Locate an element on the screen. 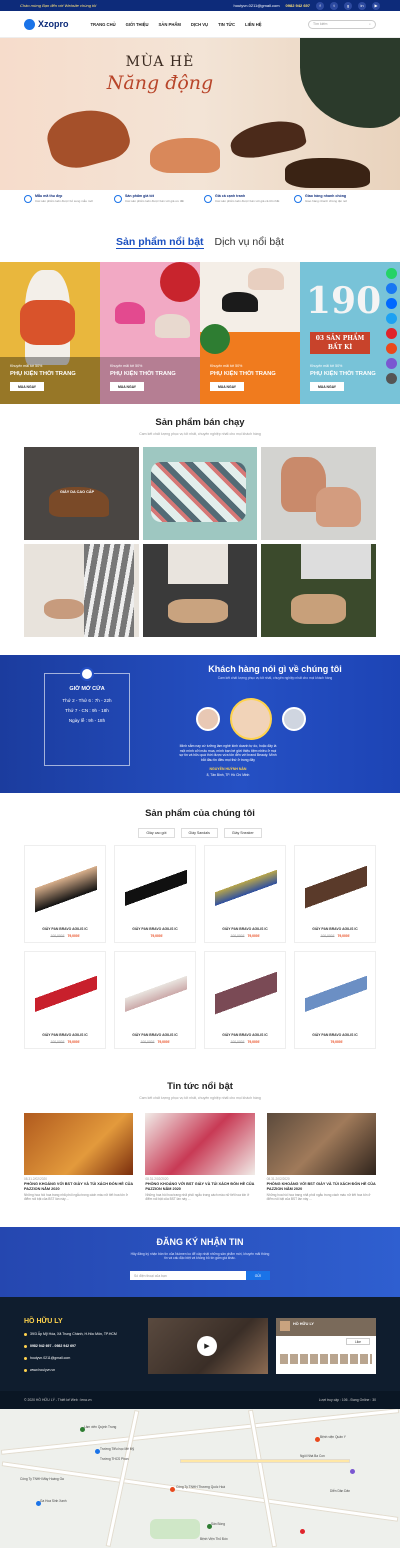  news-date: 08.31.2/02/2020 is located at coordinates (36, 1179).